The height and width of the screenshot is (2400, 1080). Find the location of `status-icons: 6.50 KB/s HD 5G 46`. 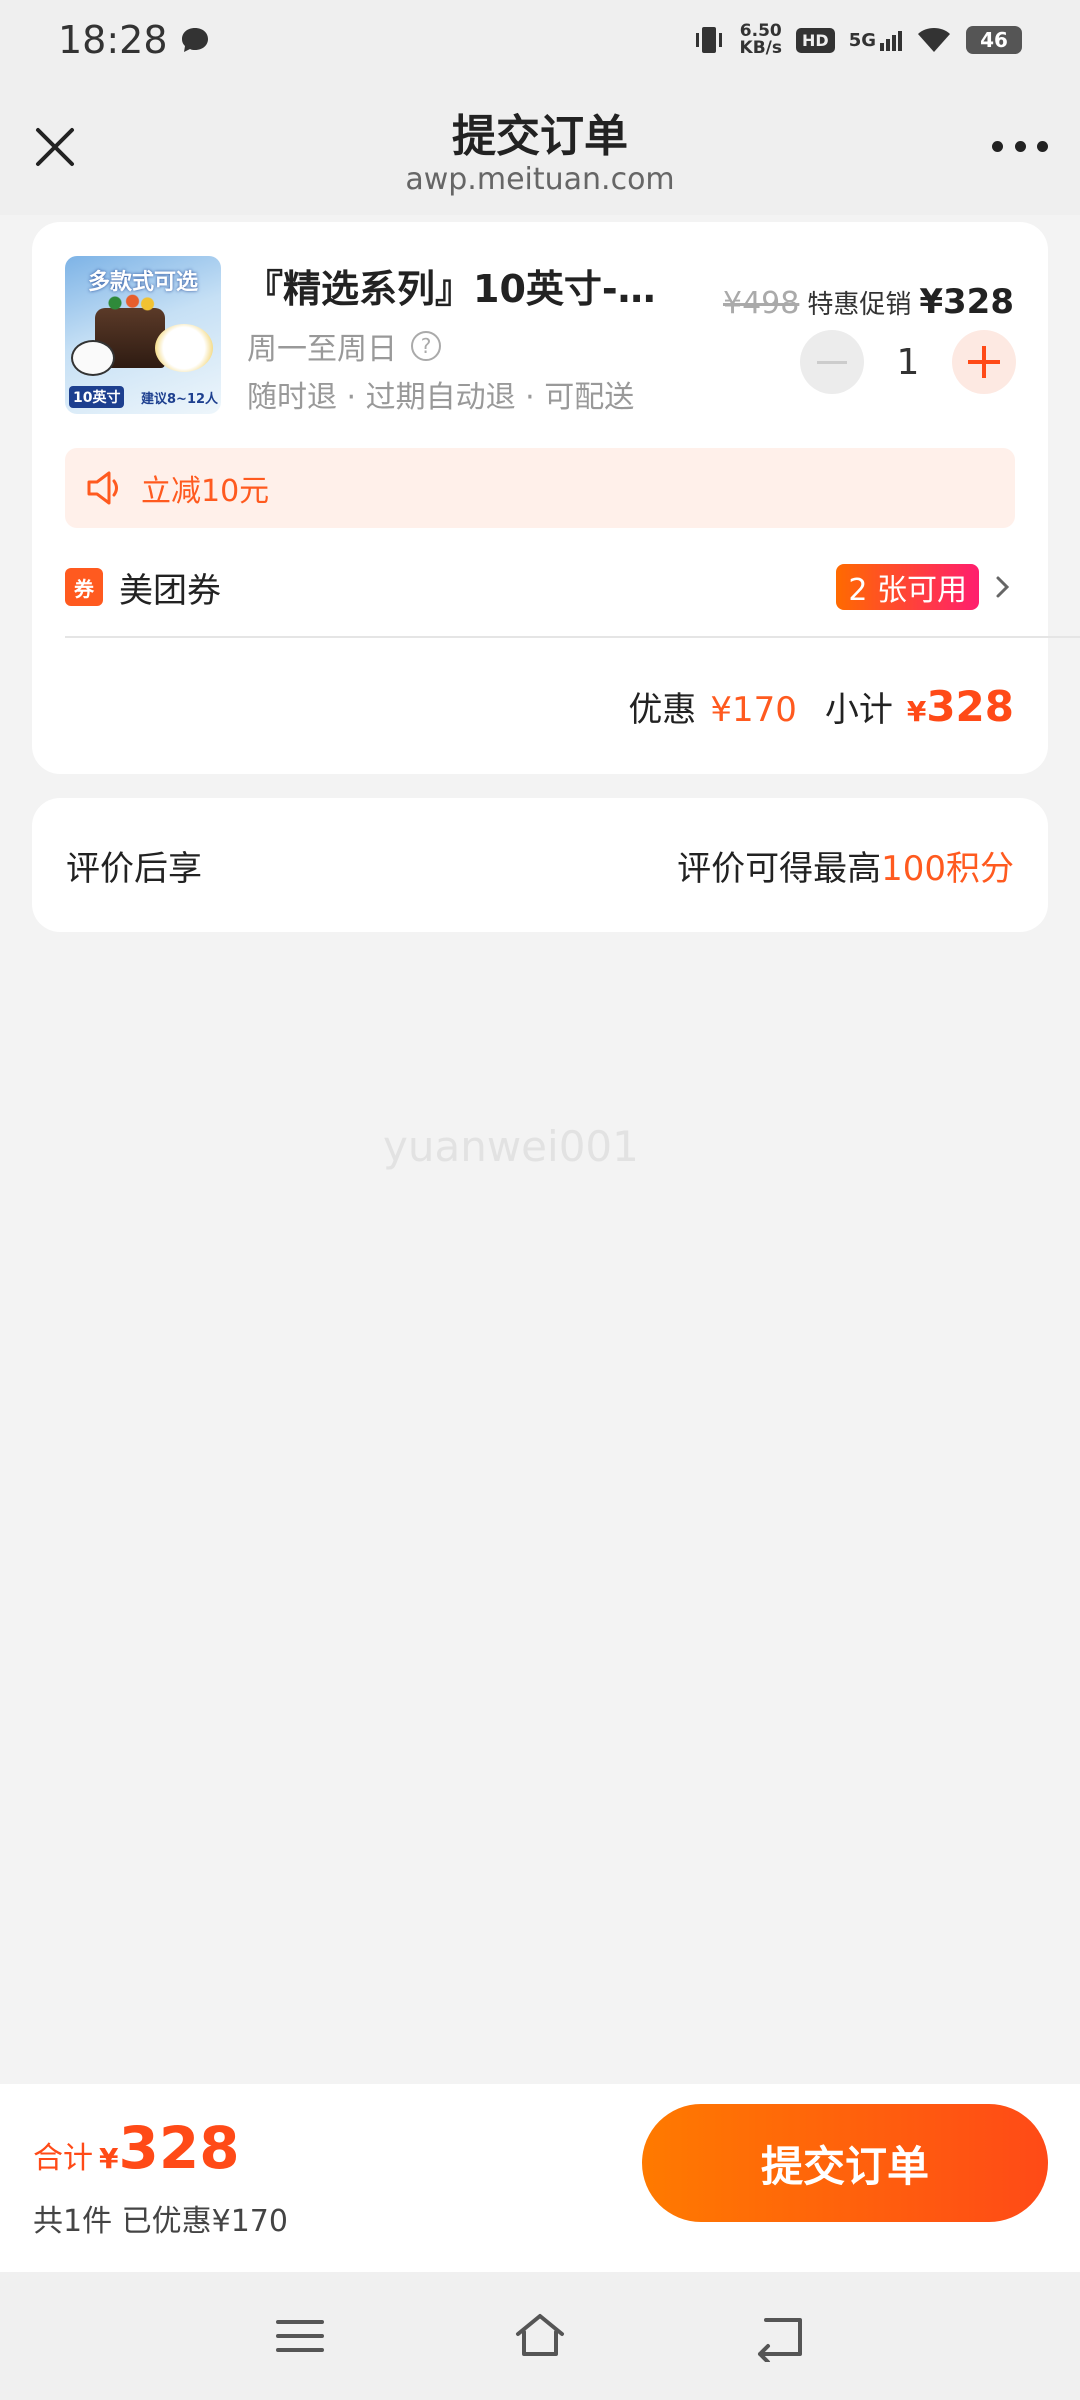

status-icons: 6.50 KB/s HD 5G 46 is located at coordinates (857, 40).